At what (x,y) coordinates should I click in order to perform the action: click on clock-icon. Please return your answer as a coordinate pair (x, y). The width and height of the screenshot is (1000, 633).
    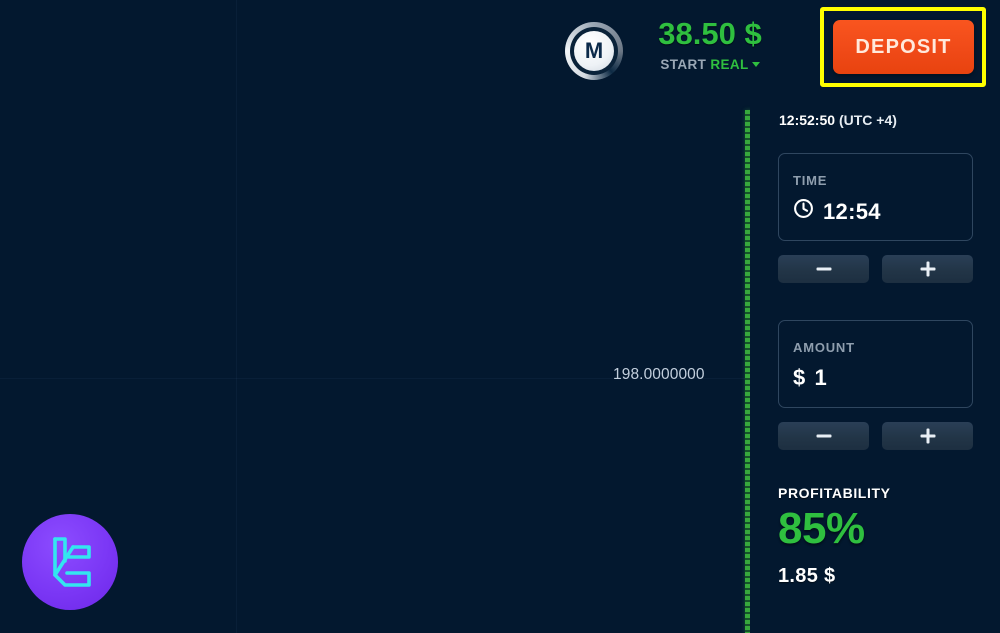
    Looking at the image, I should click on (803, 211).